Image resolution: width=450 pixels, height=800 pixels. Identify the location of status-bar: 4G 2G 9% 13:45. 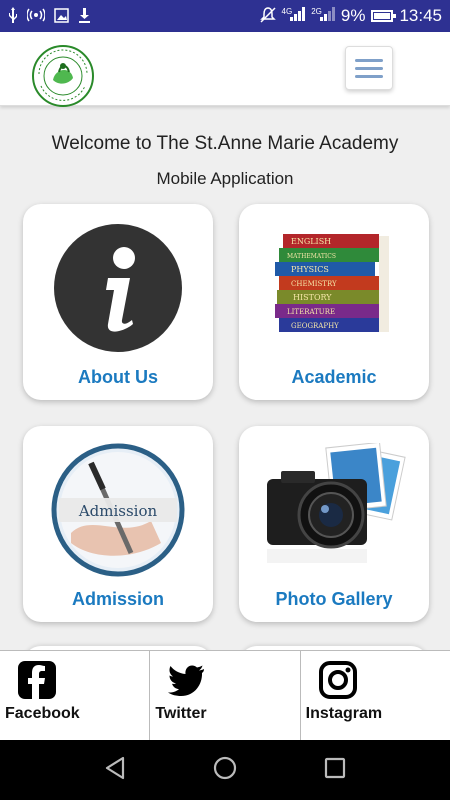
(225, 16).